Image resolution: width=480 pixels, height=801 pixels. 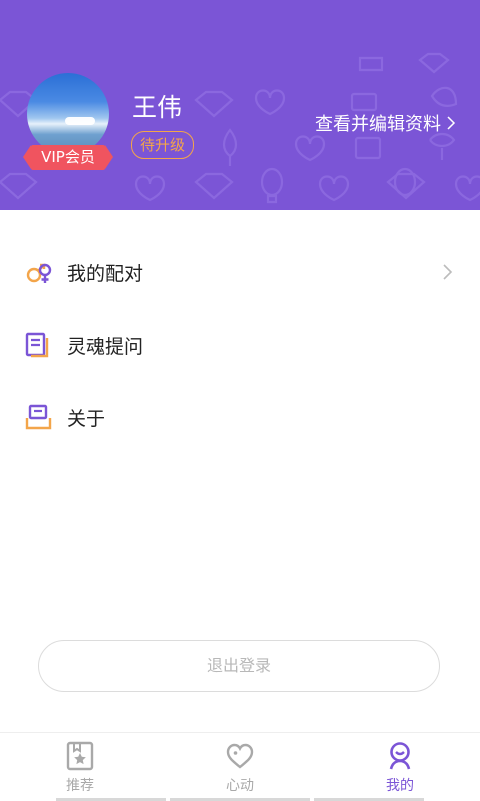 What do you see at coordinates (163, 145) in the screenshot?
I see `level-upgrade-chip: 待升级` at bounding box center [163, 145].